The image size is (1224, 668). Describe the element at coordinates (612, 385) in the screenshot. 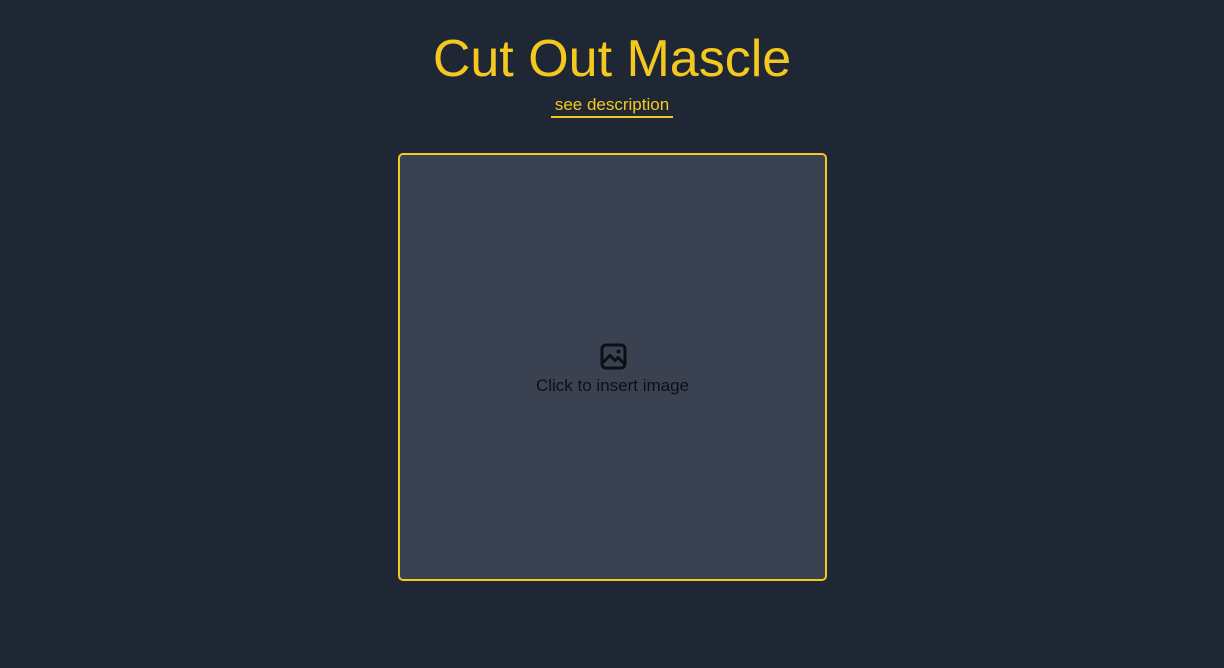

I see `insert-image-label: Click to insert image` at that location.